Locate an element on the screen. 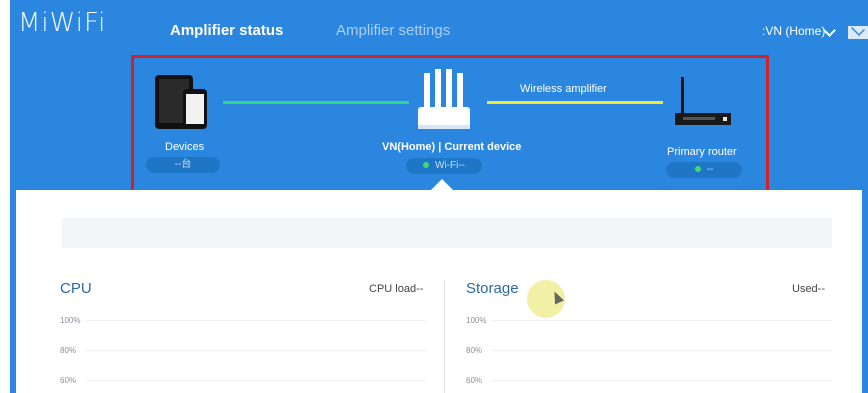 The image size is (868, 393). primary-status-text: -- is located at coordinates (710, 169).